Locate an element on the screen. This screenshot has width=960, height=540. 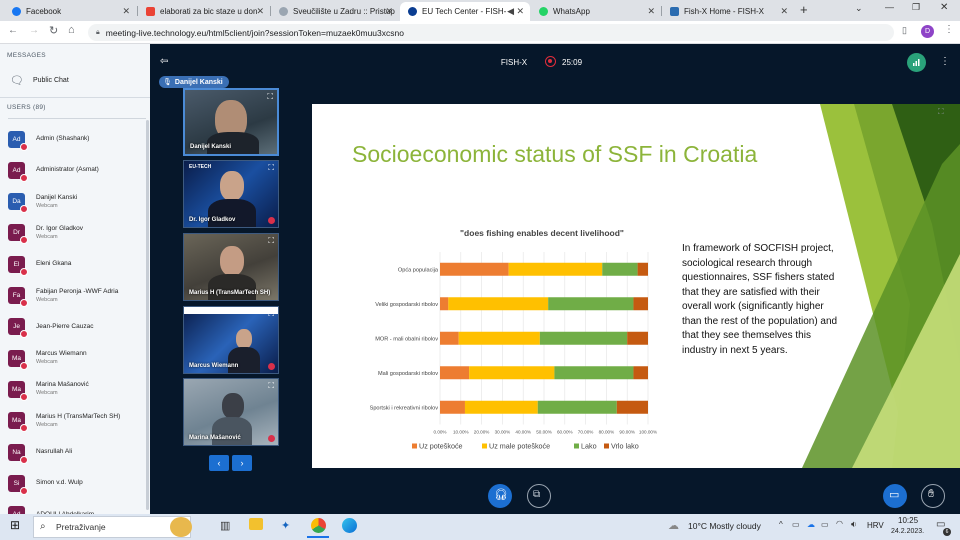
language-indicator: HRV is located at coordinates (875, 525).